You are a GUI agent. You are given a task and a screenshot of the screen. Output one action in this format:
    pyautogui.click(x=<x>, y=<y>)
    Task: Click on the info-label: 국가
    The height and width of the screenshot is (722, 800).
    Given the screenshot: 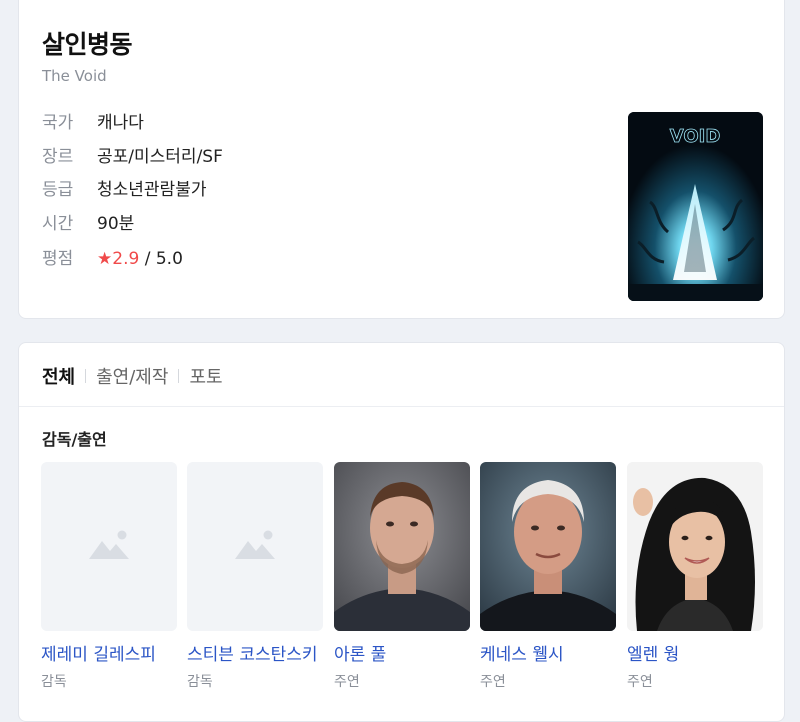 What is the action you would take?
    pyautogui.click(x=58, y=123)
    